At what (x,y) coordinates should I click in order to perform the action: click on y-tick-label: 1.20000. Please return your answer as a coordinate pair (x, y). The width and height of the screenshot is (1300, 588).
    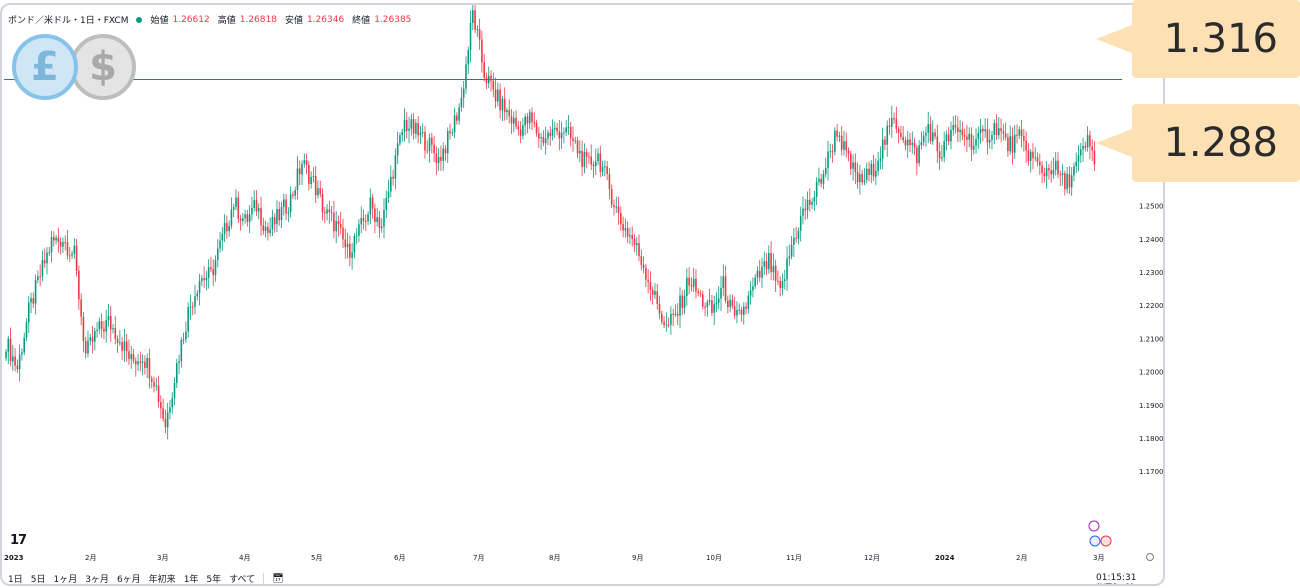
    Looking at the image, I should click on (1151, 373).